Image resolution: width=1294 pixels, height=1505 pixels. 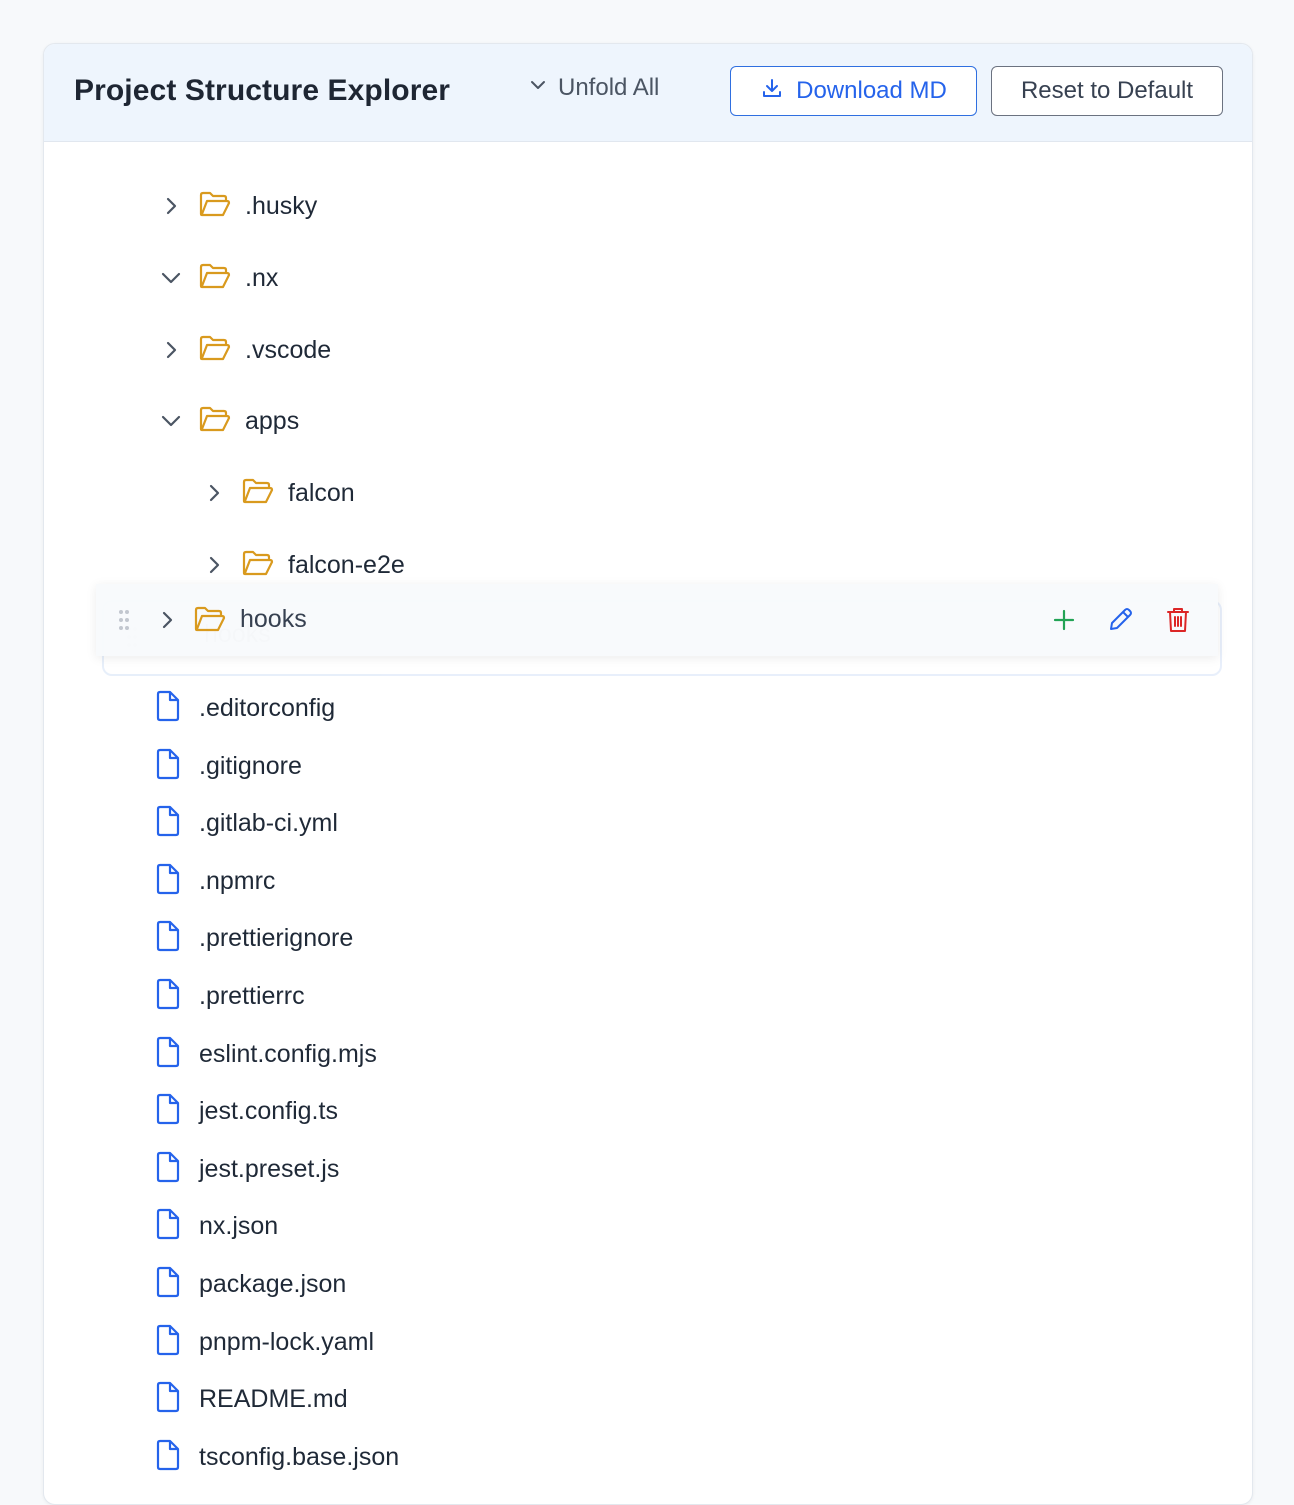 I want to click on unfold-all-button: Unfold All, so click(x=593, y=88).